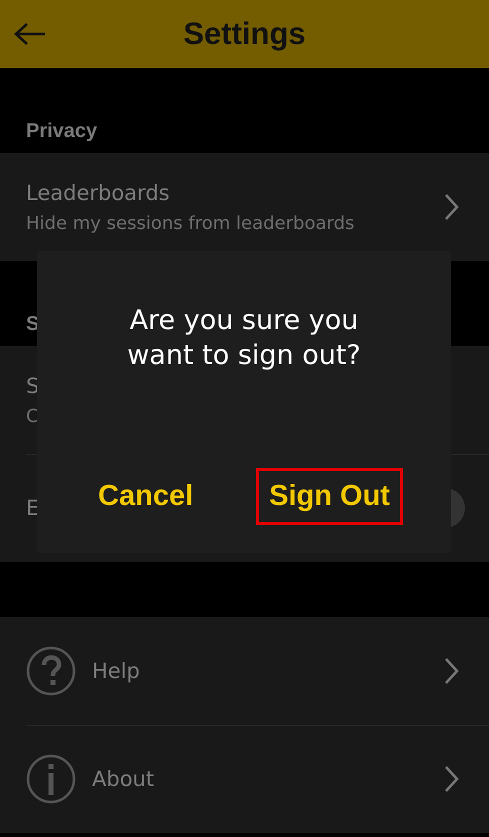  Describe the element at coordinates (244, 779) in the screenshot. I see `settings-row: About` at that location.